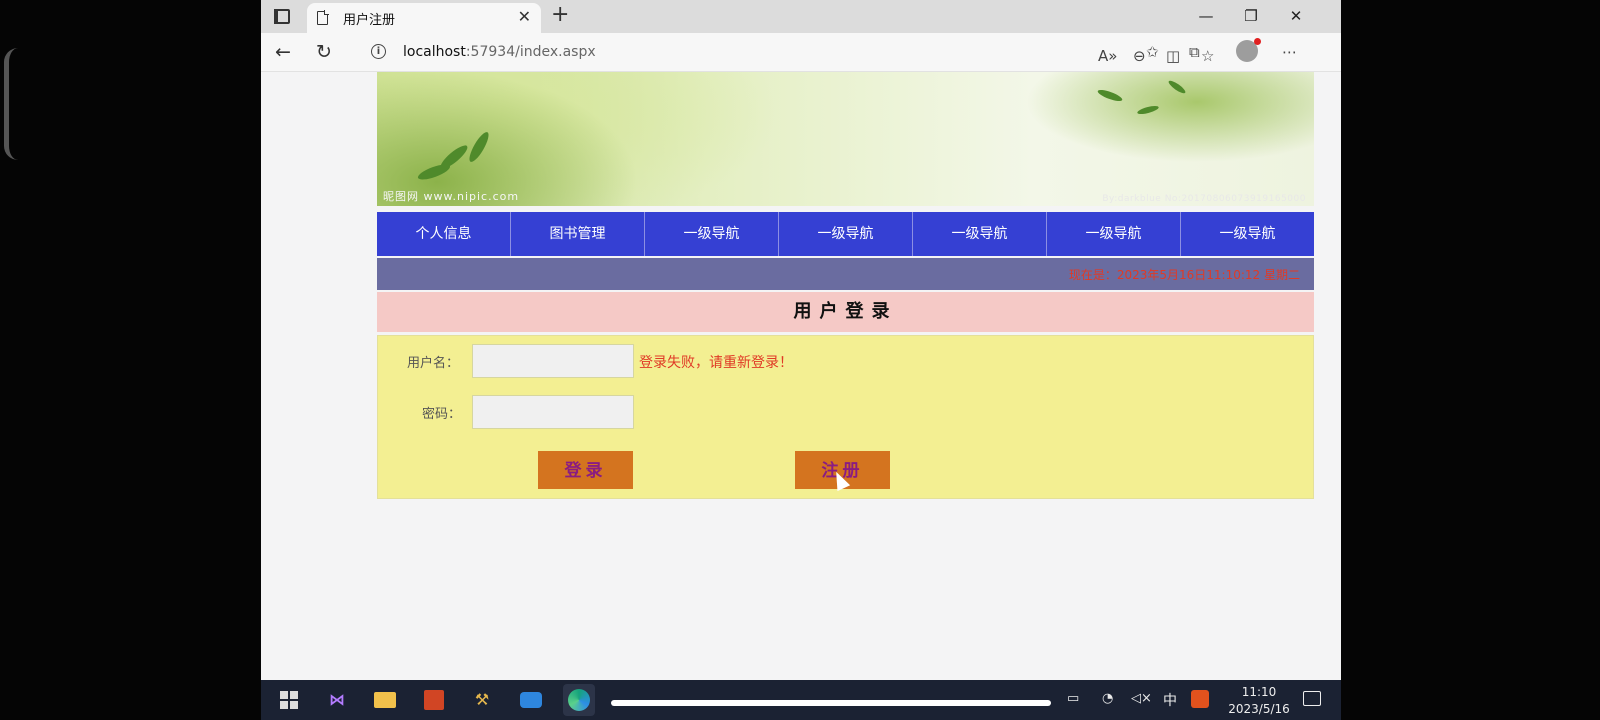 The image size is (1600, 720). I want to click on login-title-bar: 用户登录, so click(845, 312).